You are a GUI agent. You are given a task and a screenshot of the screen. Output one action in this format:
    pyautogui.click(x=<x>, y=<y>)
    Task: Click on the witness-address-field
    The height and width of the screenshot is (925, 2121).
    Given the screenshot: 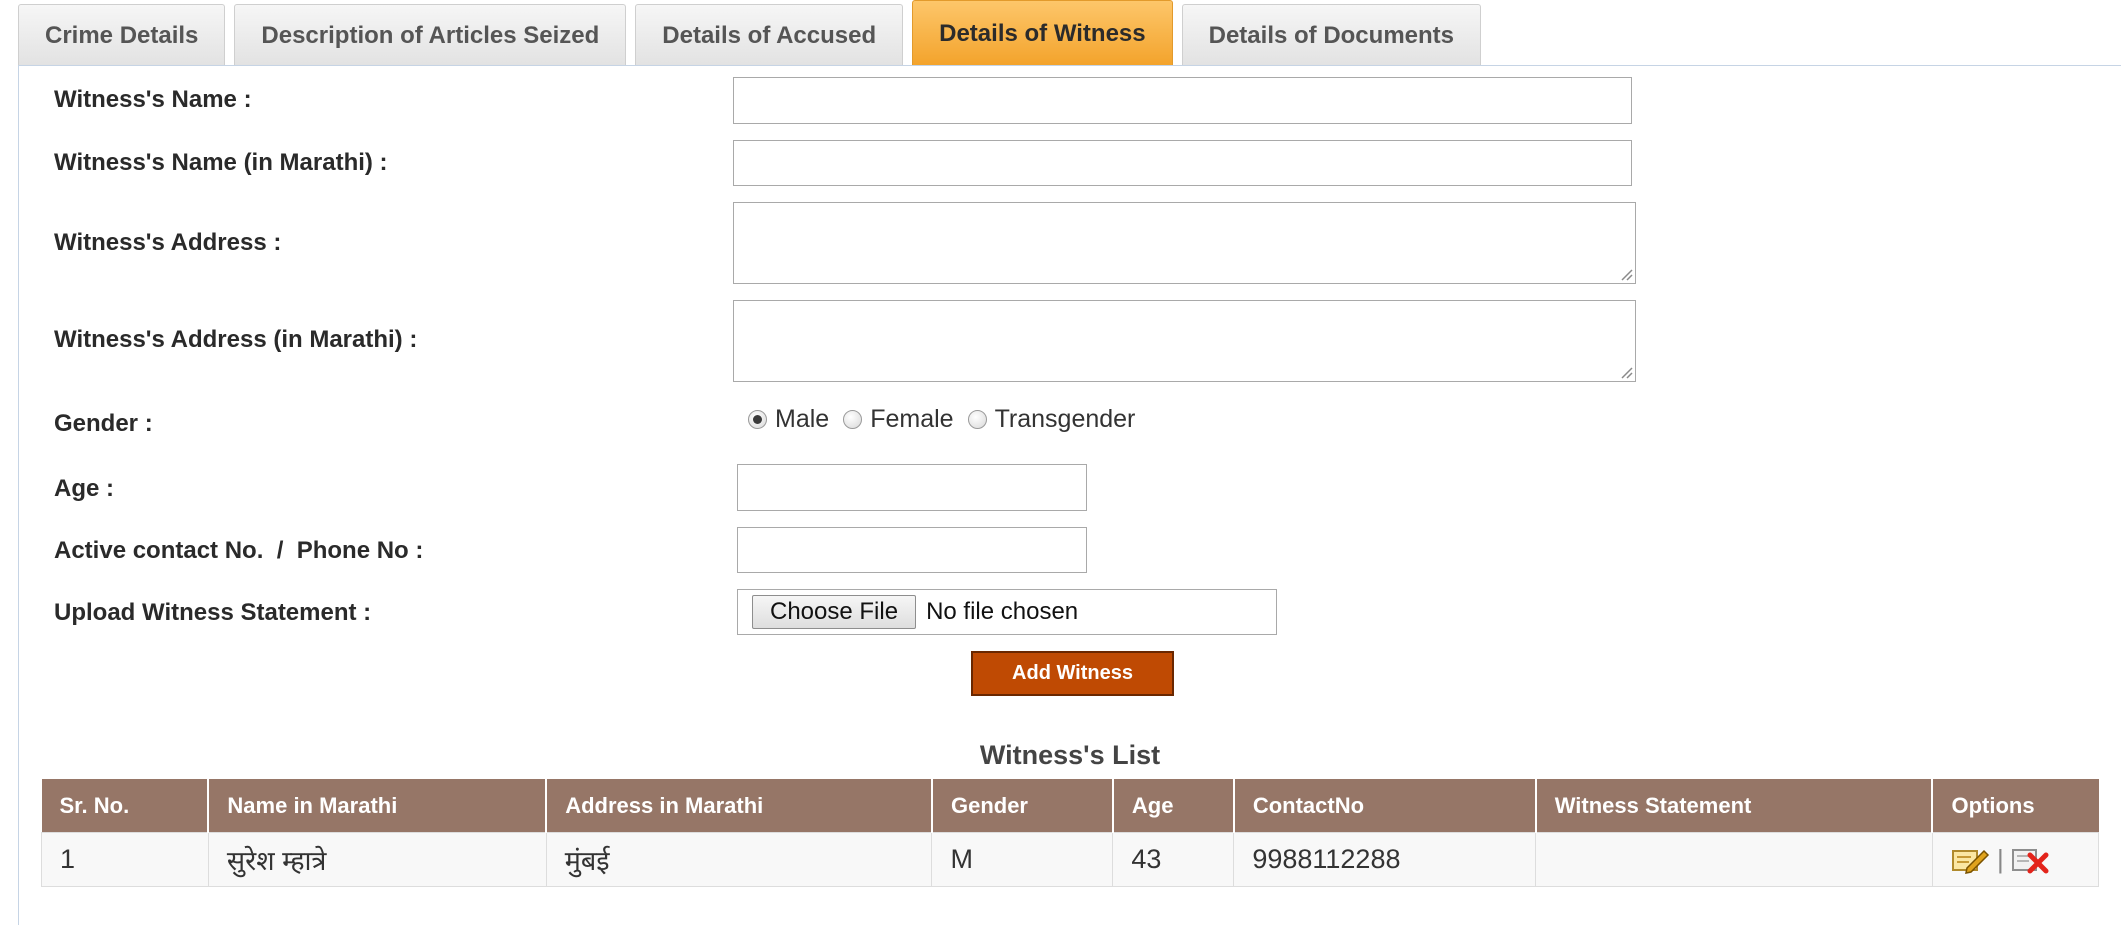 What is the action you would take?
    pyautogui.click(x=1184, y=243)
    